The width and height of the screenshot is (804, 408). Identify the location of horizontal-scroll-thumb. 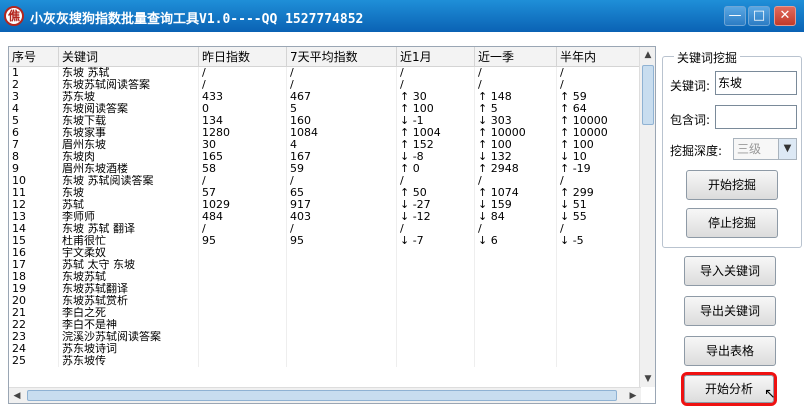
(322, 395).